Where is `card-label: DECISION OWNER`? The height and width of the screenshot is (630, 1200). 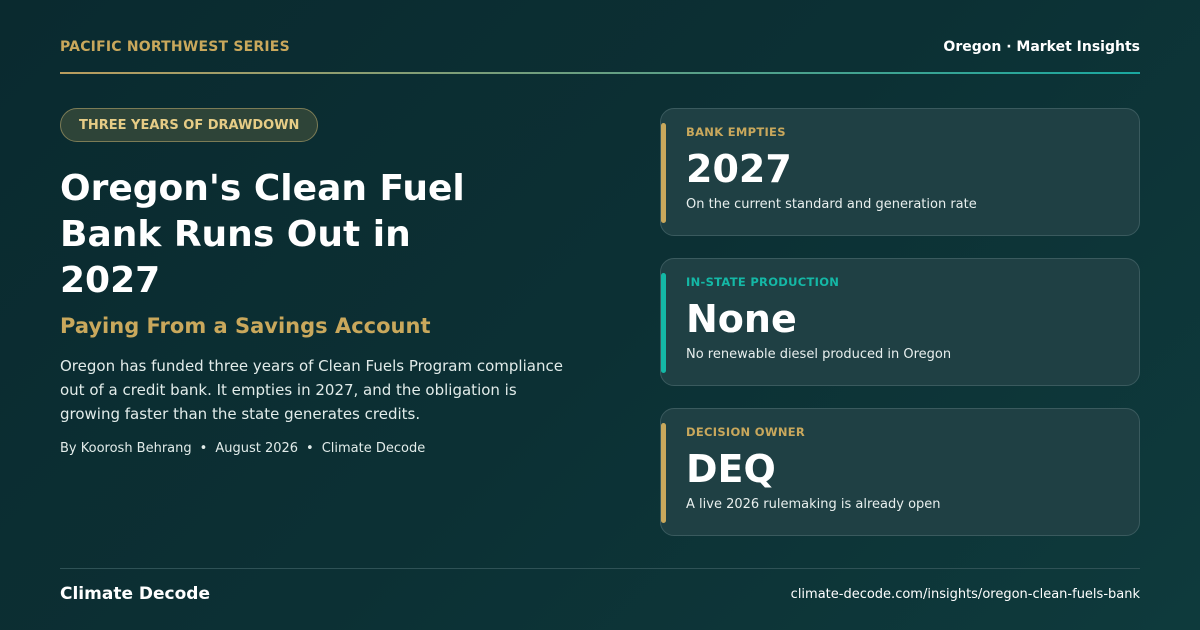
card-label: DECISION OWNER is located at coordinates (746, 432).